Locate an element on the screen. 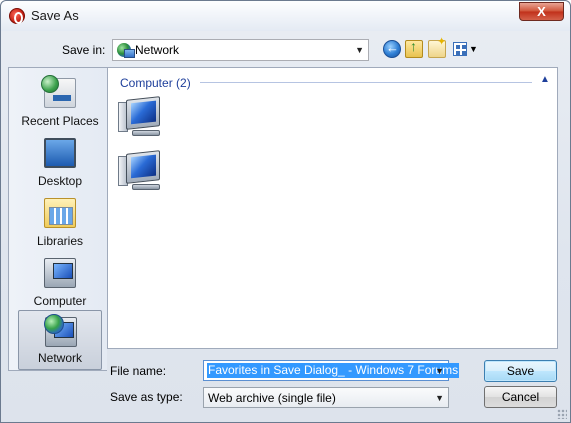 The image size is (571, 423). cancel-button: Cancel is located at coordinates (520, 397).